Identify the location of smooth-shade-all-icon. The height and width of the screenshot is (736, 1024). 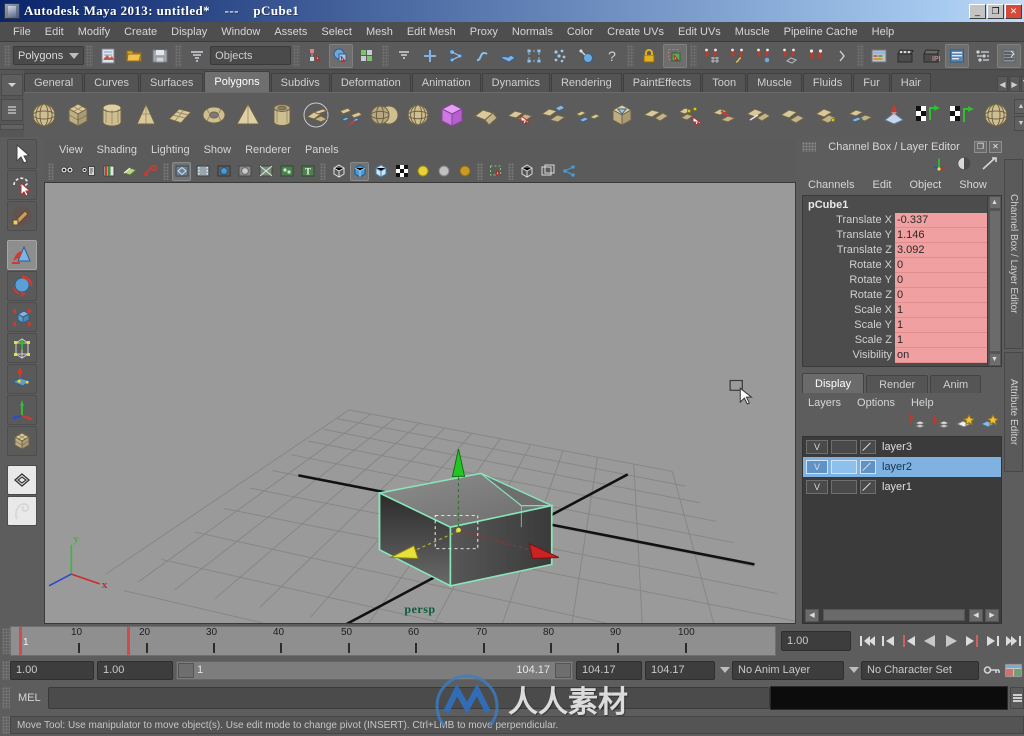
(359, 171).